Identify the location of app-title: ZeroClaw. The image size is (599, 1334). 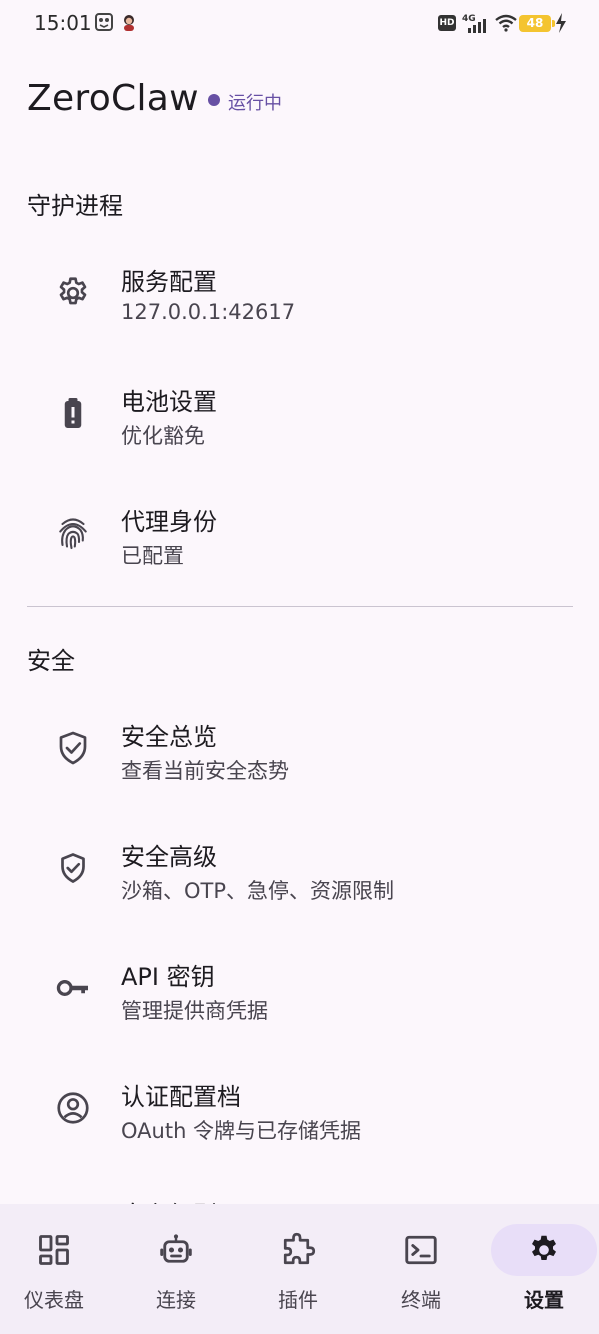
(113, 98).